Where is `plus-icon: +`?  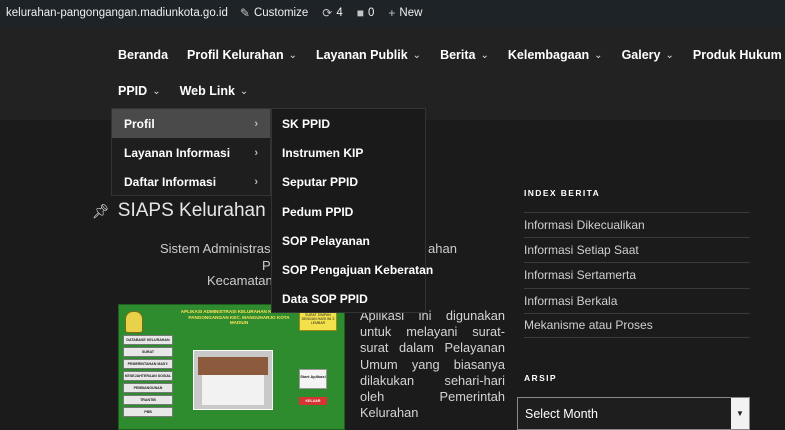 plus-icon: + is located at coordinates (392, 13).